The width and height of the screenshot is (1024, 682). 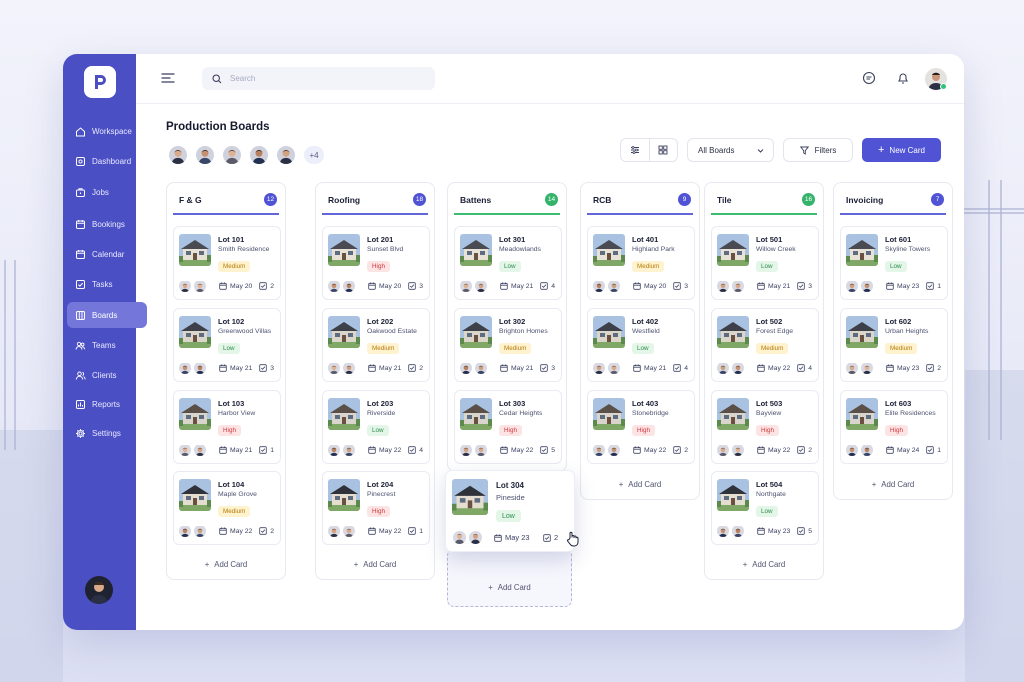 What do you see at coordinates (375, 199) in the screenshot?
I see `column-header: Roofing 18` at bounding box center [375, 199].